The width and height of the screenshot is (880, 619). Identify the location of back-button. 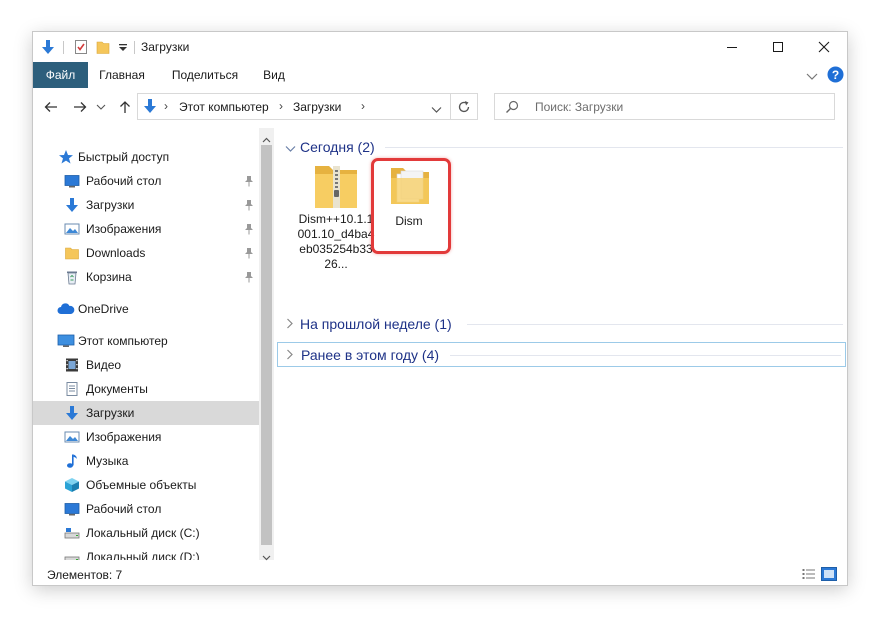
(51, 107).